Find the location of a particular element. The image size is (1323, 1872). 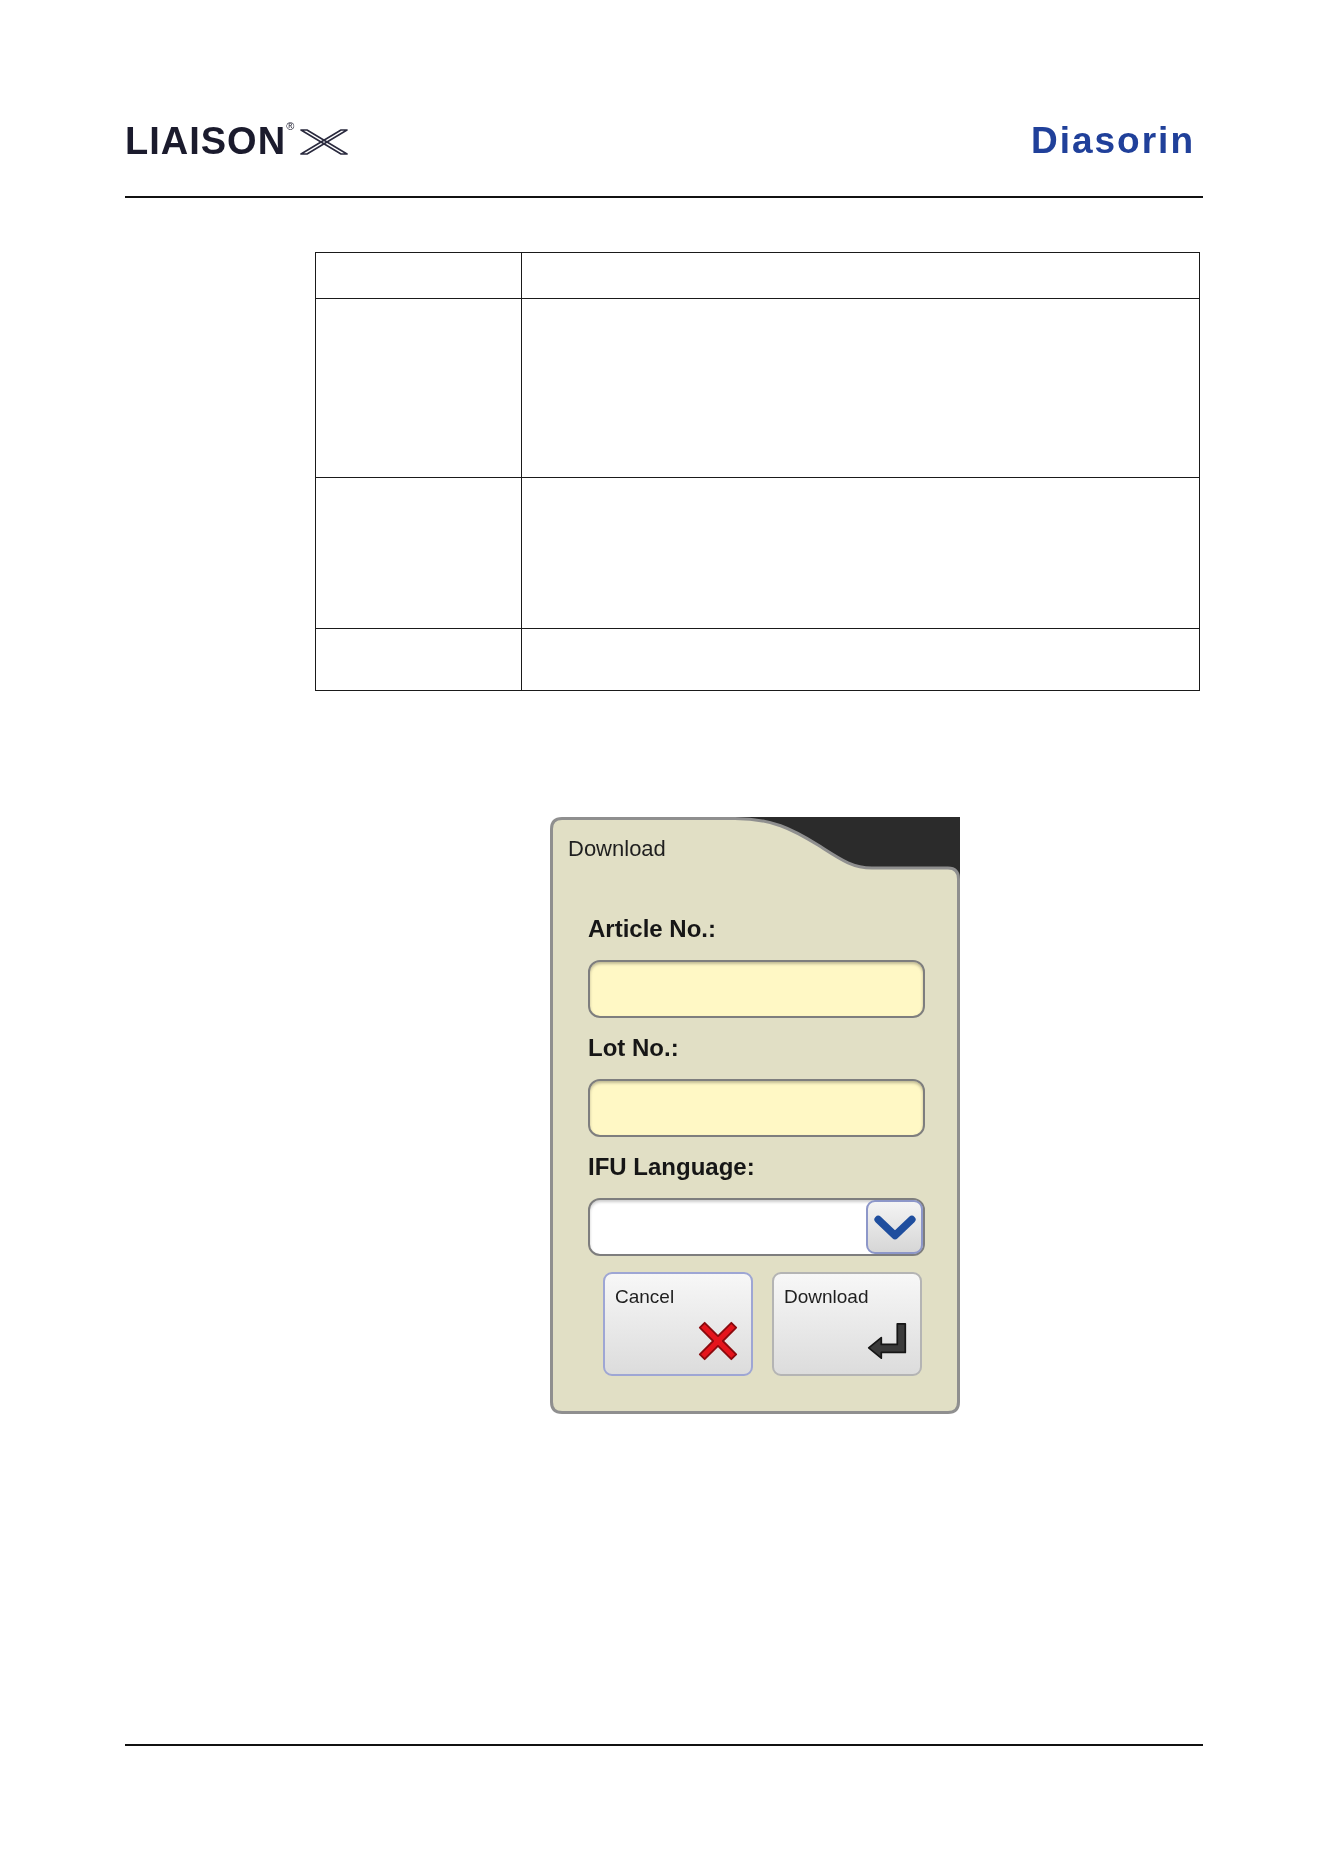

logo-wordmark: LIAISON$^{®}$ is located at coordinates (210, 141).